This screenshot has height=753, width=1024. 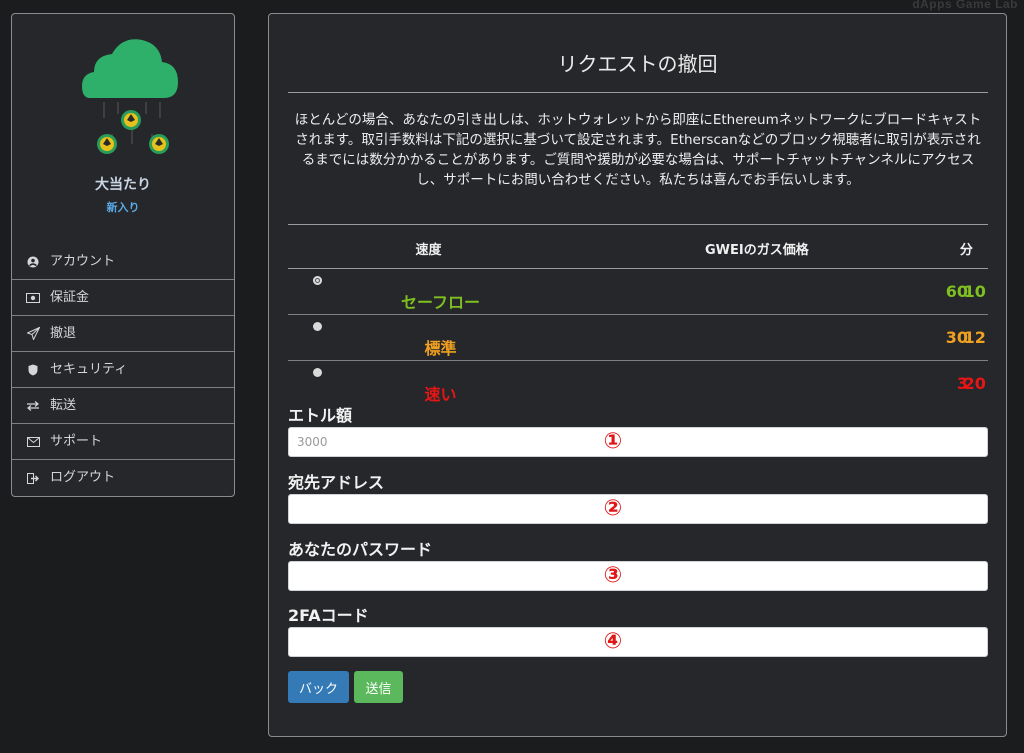 What do you see at coordinates (613, 441) in the screenshot?
I see `marker-1: ①` at bounding box center [613, 441].